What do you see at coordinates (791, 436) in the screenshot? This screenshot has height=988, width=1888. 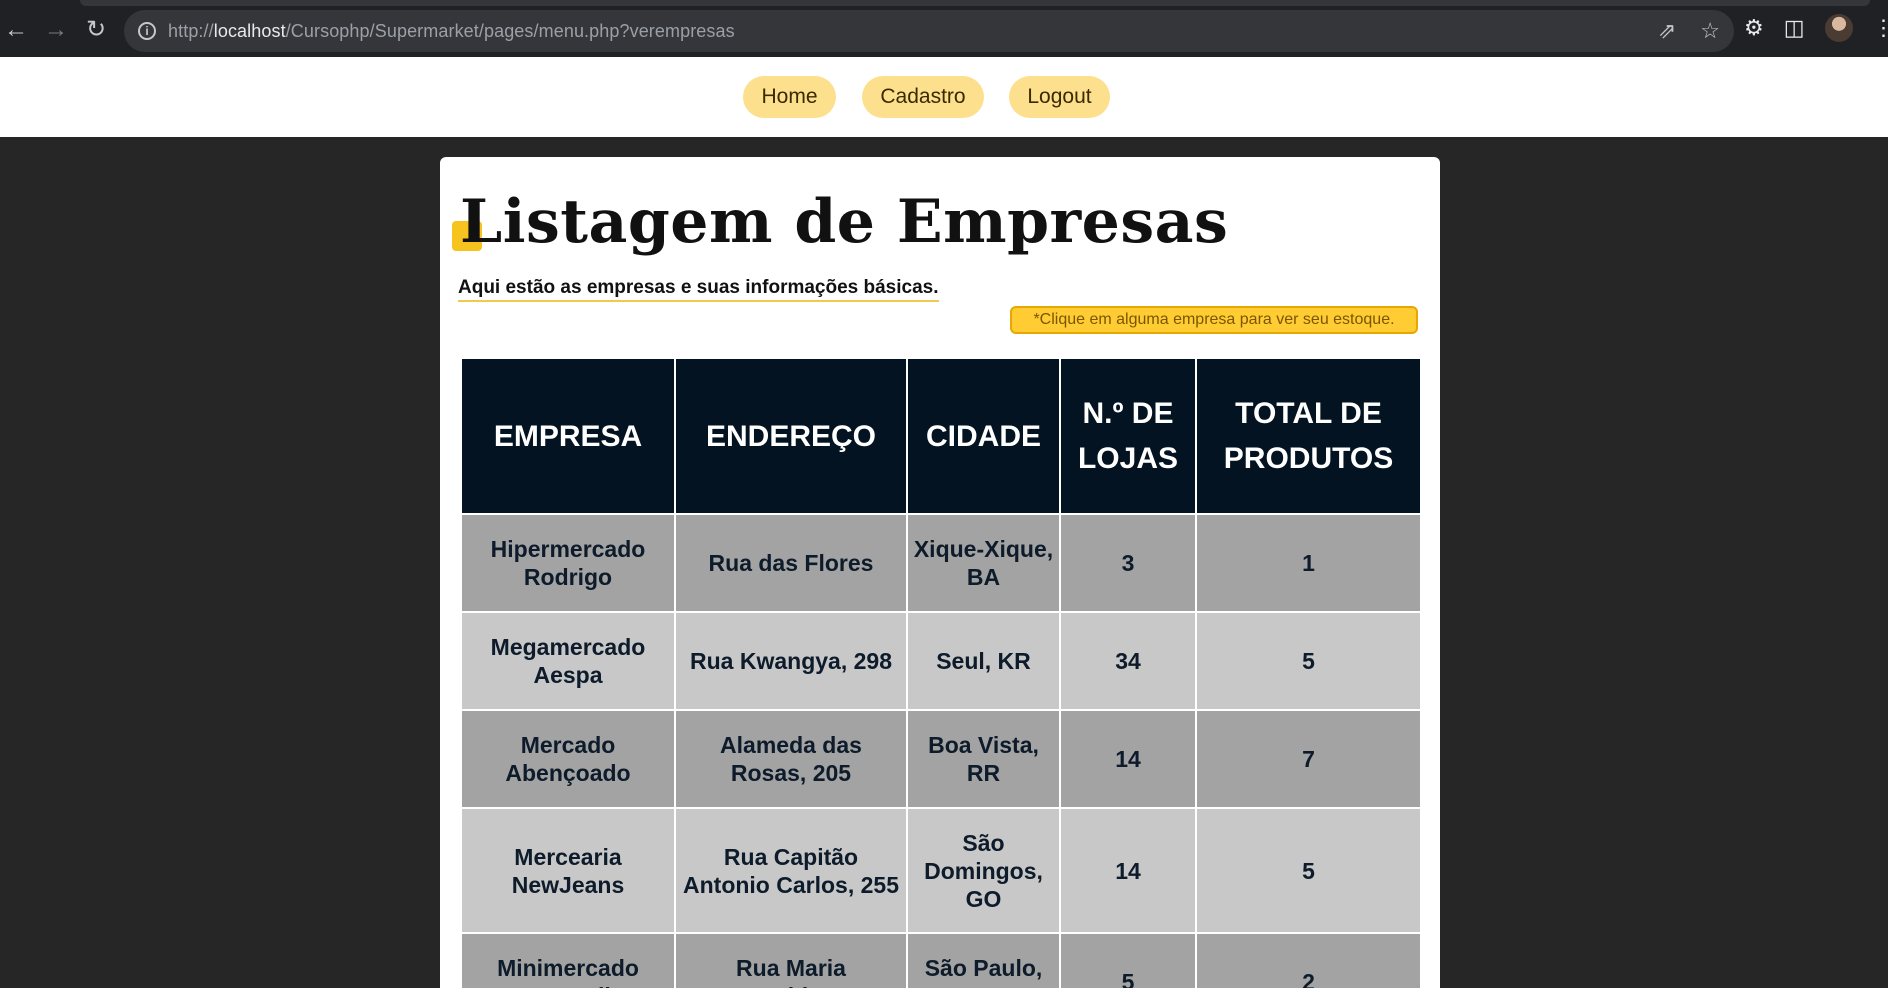 I see `column-header-endereco: ENDEREÇO` at bounding box center [791, 436].